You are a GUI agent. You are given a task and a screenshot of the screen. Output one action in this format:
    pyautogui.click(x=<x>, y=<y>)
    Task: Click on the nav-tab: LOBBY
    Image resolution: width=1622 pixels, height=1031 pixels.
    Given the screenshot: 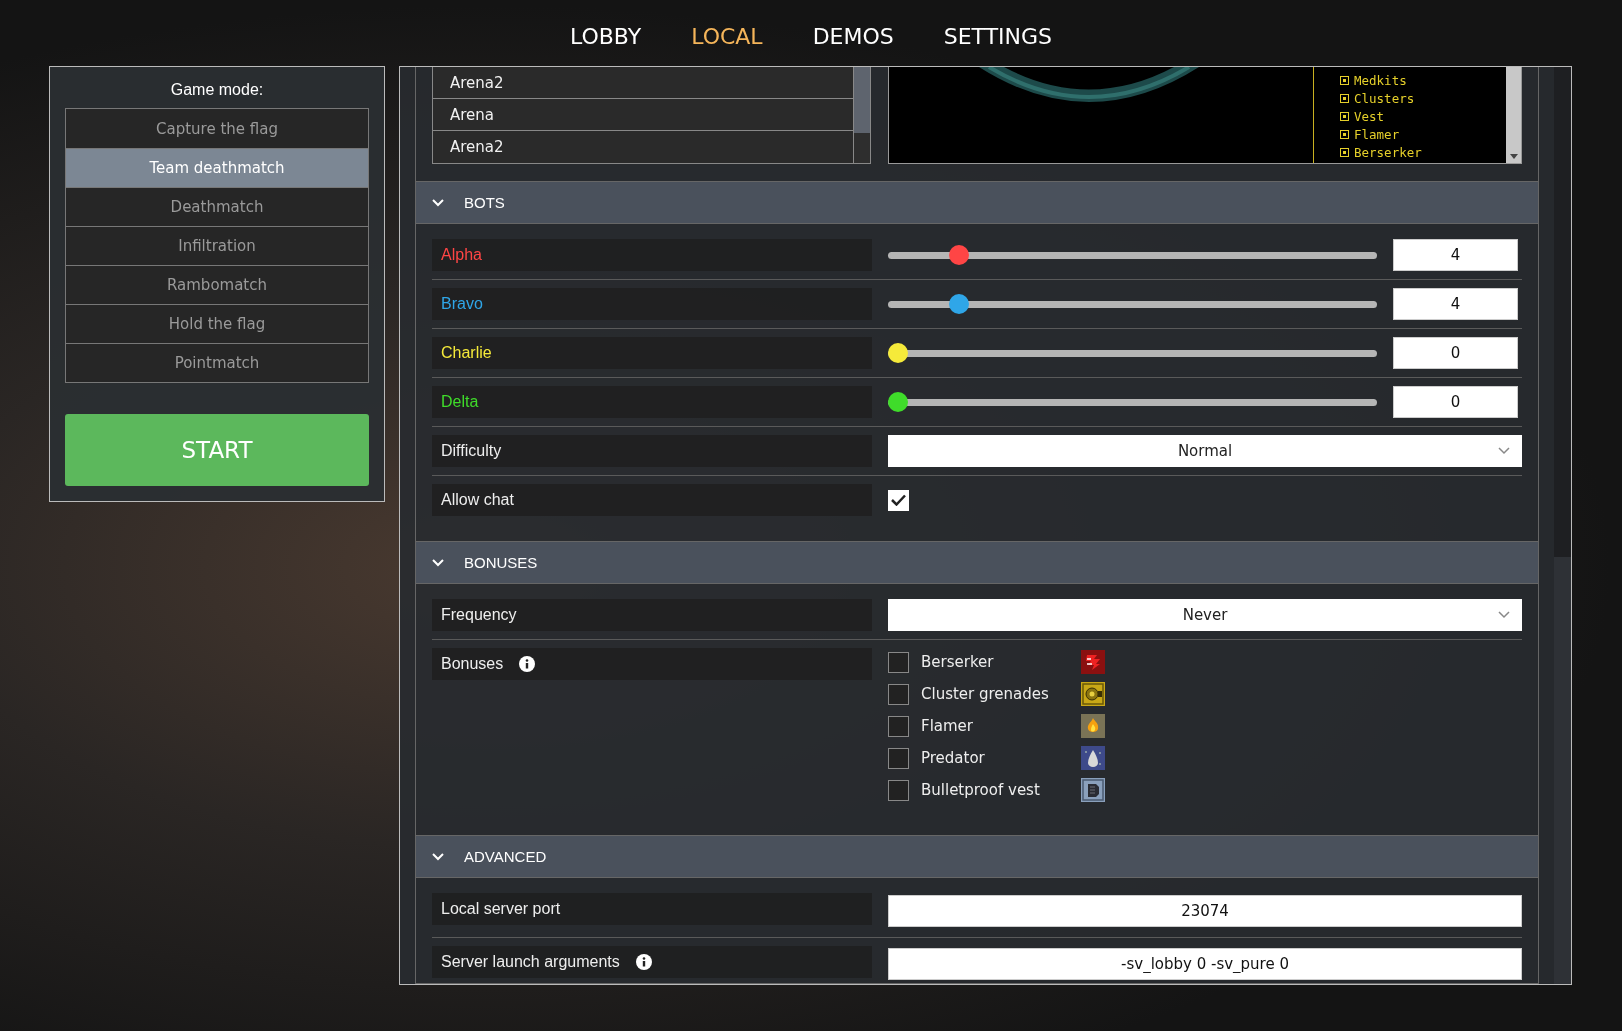 What is the action you would take?
    pyautogui.click(x=605, y=33)
    